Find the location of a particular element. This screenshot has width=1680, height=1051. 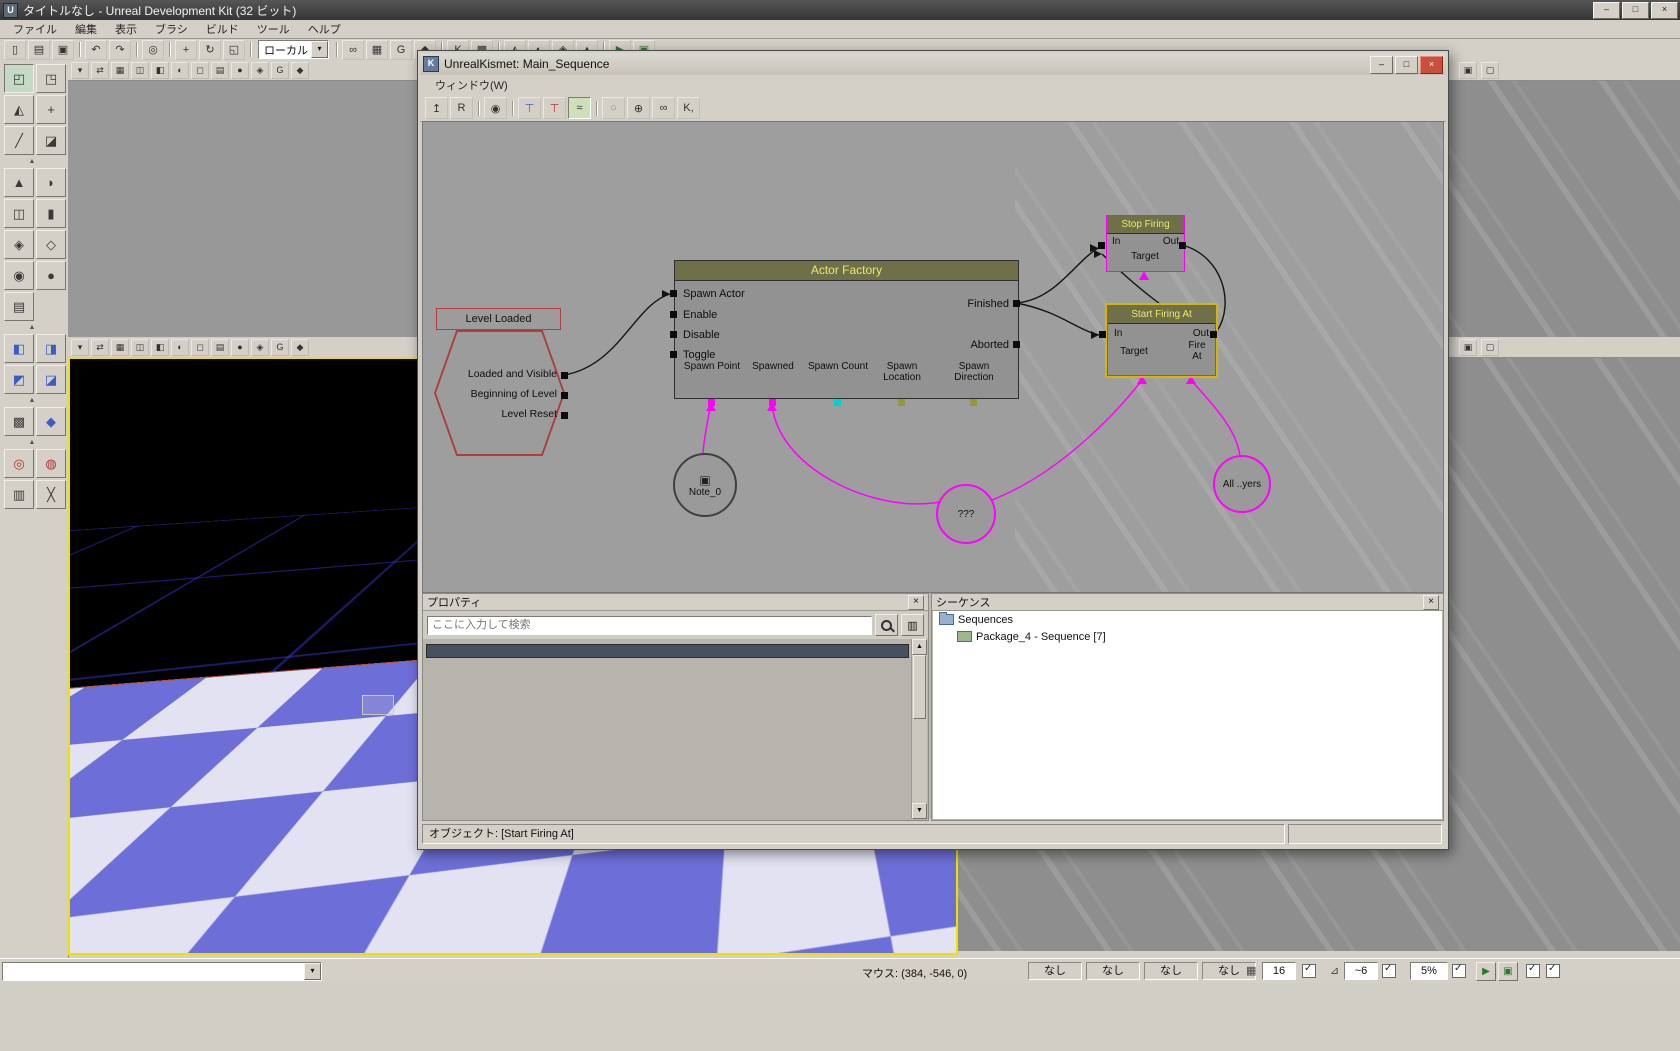

menu-help: ヘルプ is located at coordinates (324, 29).